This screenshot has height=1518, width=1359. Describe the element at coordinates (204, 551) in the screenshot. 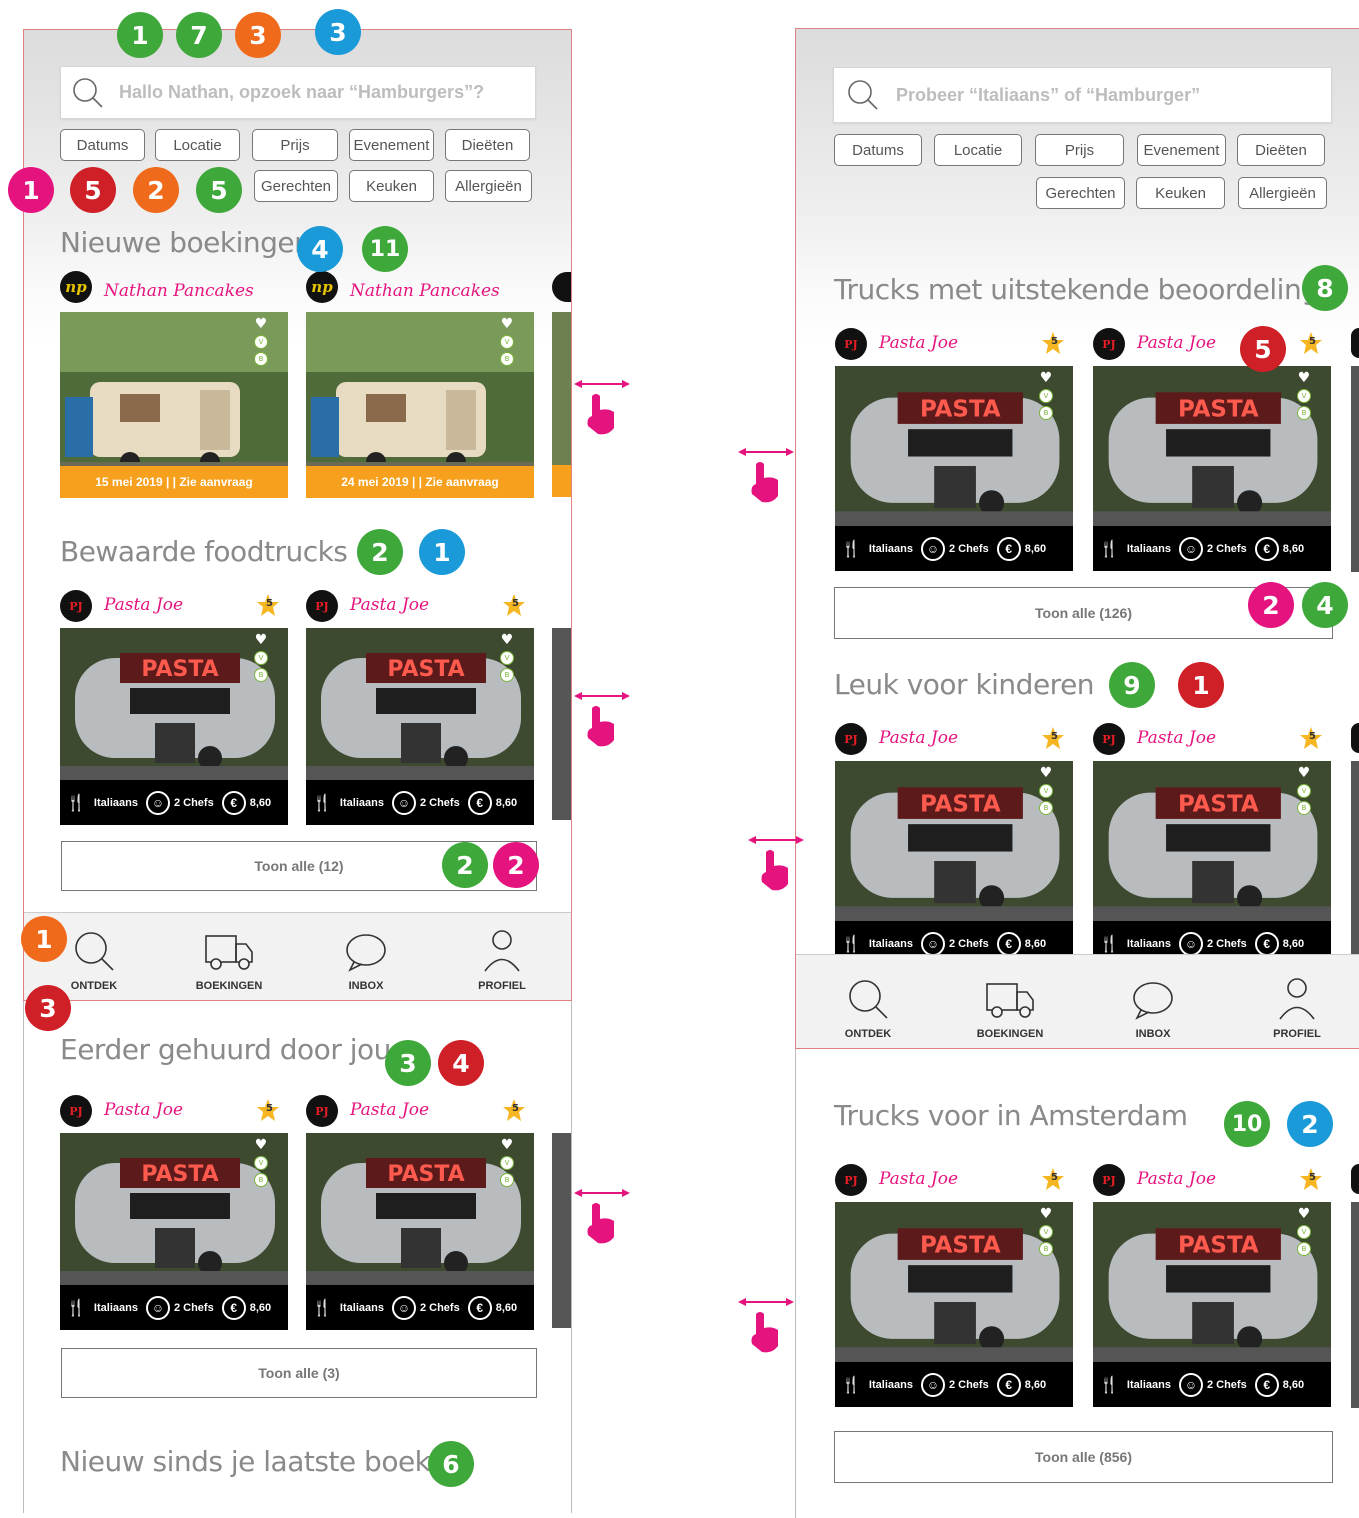

I see `section-title-saved: Bewaarde foodtrucks` at that location.